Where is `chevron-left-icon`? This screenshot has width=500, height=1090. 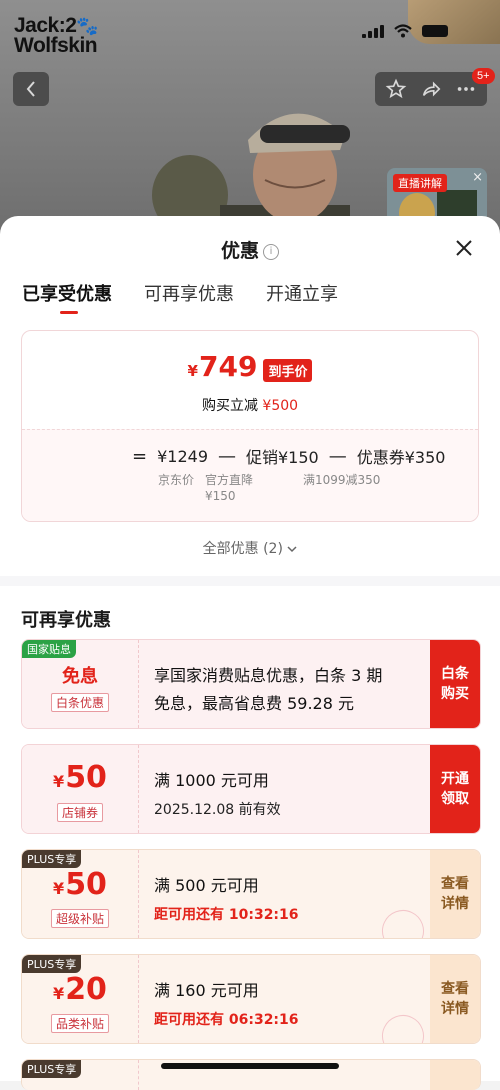 chevron-left-icon is located at coordinates (30, 89).